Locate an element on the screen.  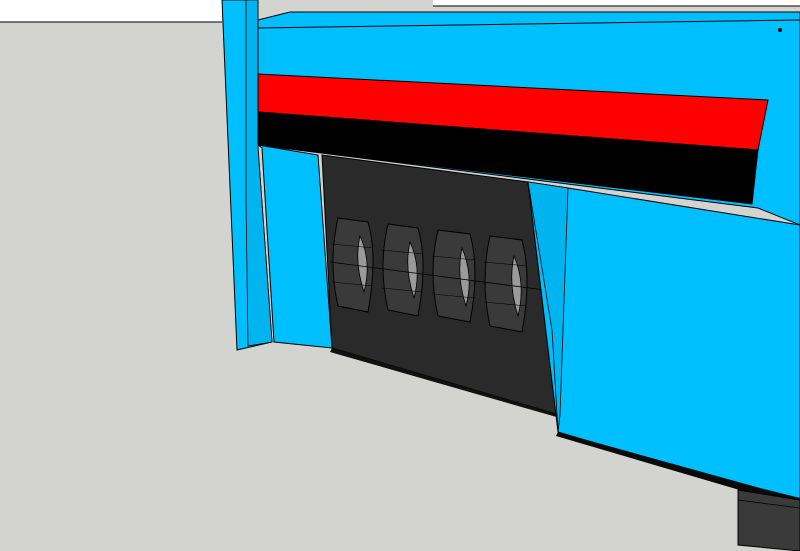
foot-block is located at coordinates (768, 520).